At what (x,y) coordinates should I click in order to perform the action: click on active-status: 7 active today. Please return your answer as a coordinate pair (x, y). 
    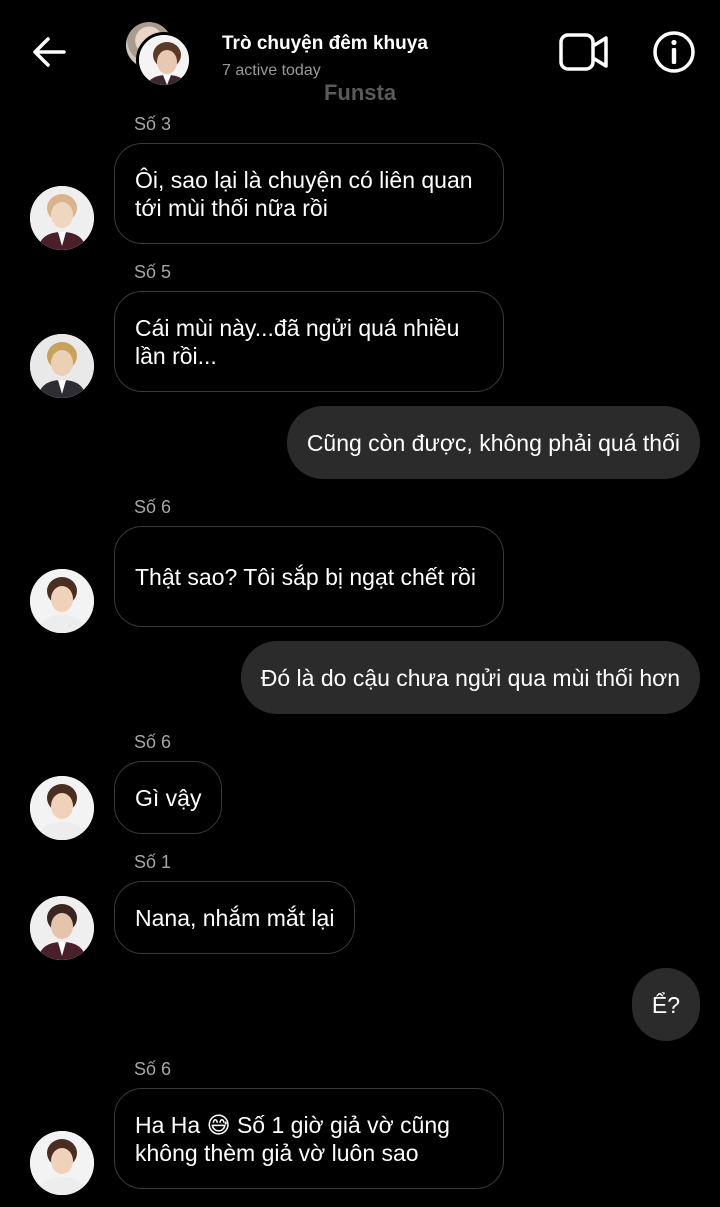
    Looking at the image, I should click on (271, 70).